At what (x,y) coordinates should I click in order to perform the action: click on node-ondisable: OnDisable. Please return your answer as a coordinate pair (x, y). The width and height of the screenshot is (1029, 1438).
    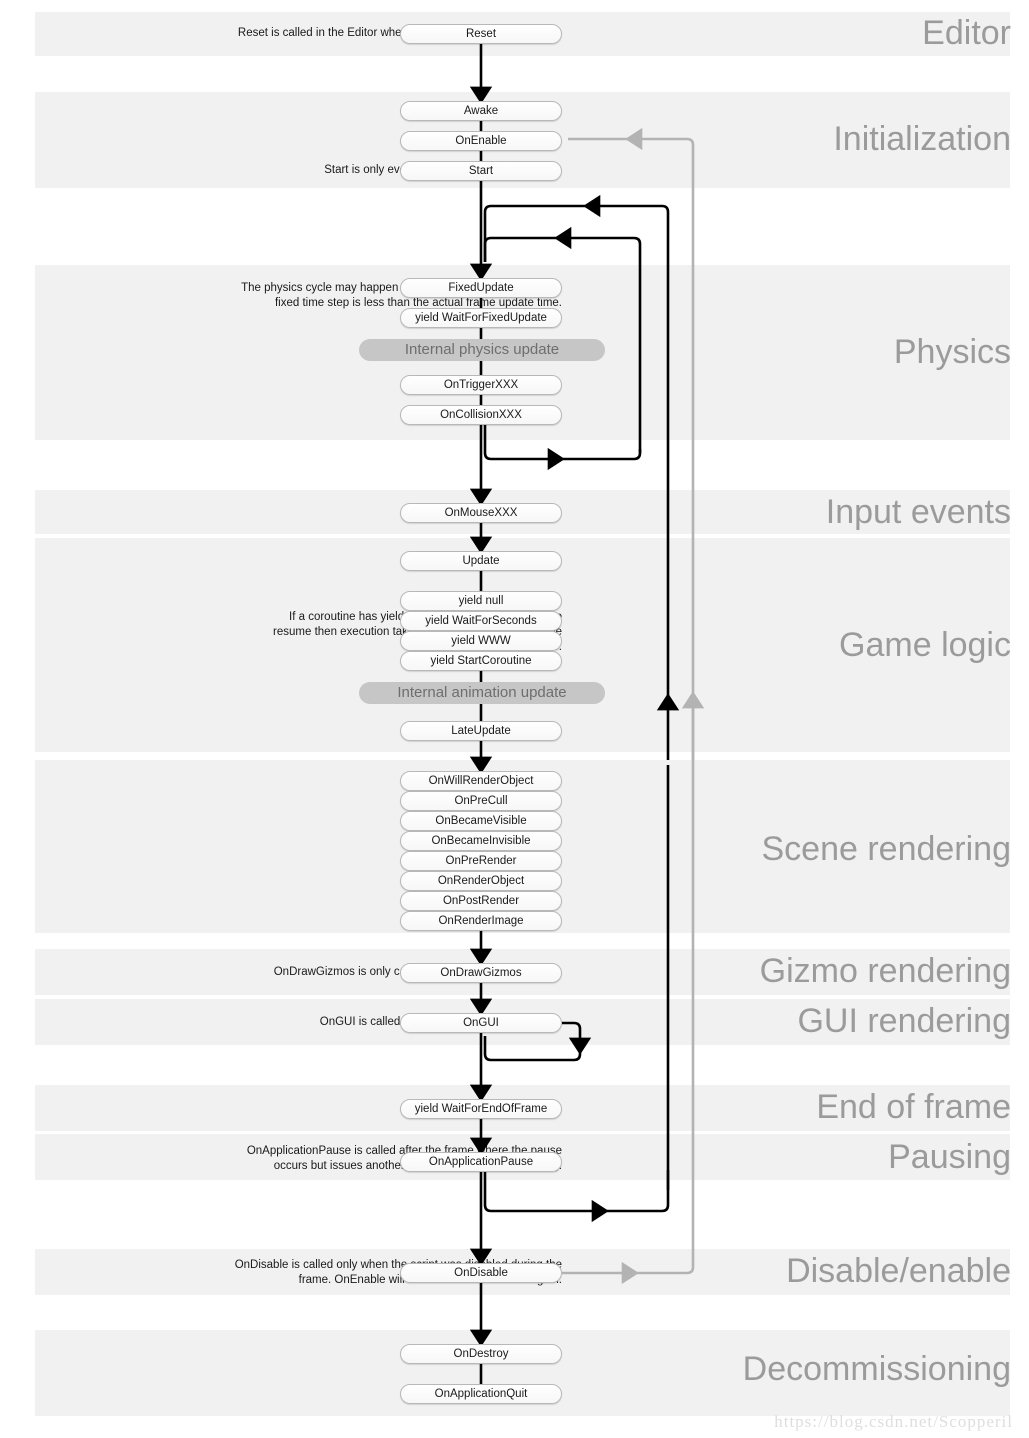
    Looking at the image, I should click on (481, 1273).